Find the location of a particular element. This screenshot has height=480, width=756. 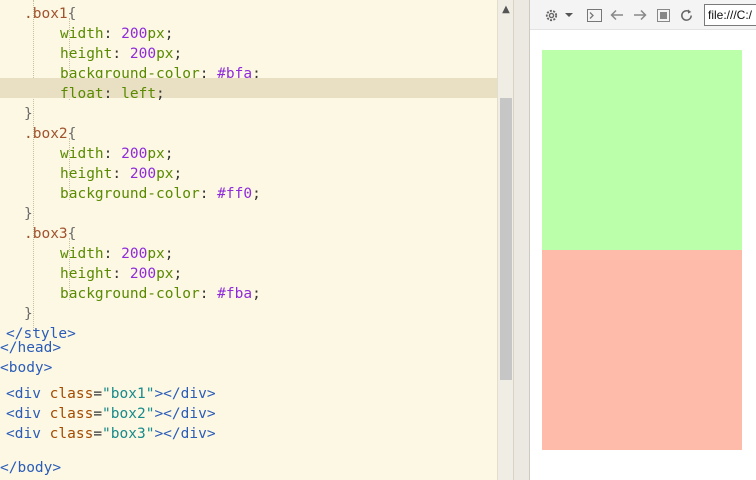

browser-toolbar: file:///C:/ is located at coordinates (643, 15).